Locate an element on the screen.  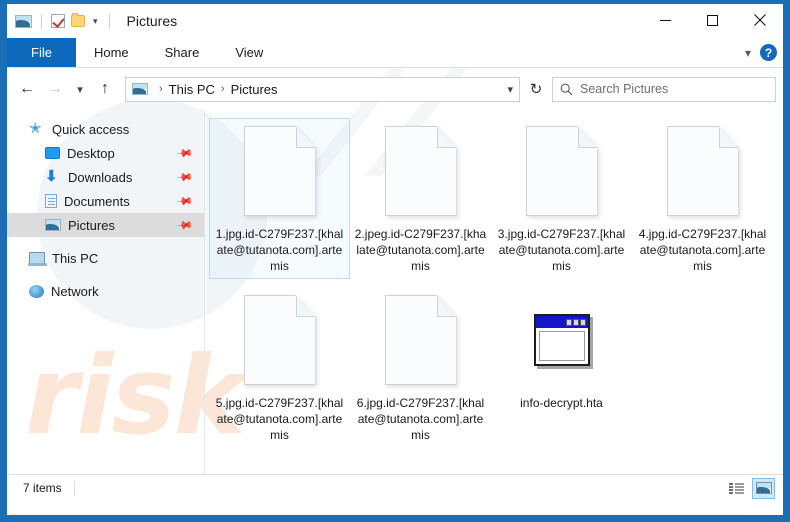
properties-icon is located at coordinates (58, 21).